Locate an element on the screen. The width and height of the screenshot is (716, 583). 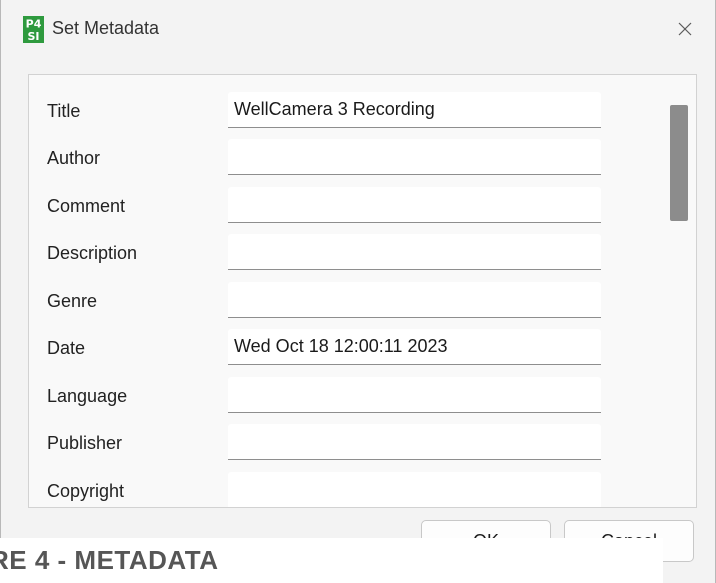
close-button is located at coordinates (685, 29).